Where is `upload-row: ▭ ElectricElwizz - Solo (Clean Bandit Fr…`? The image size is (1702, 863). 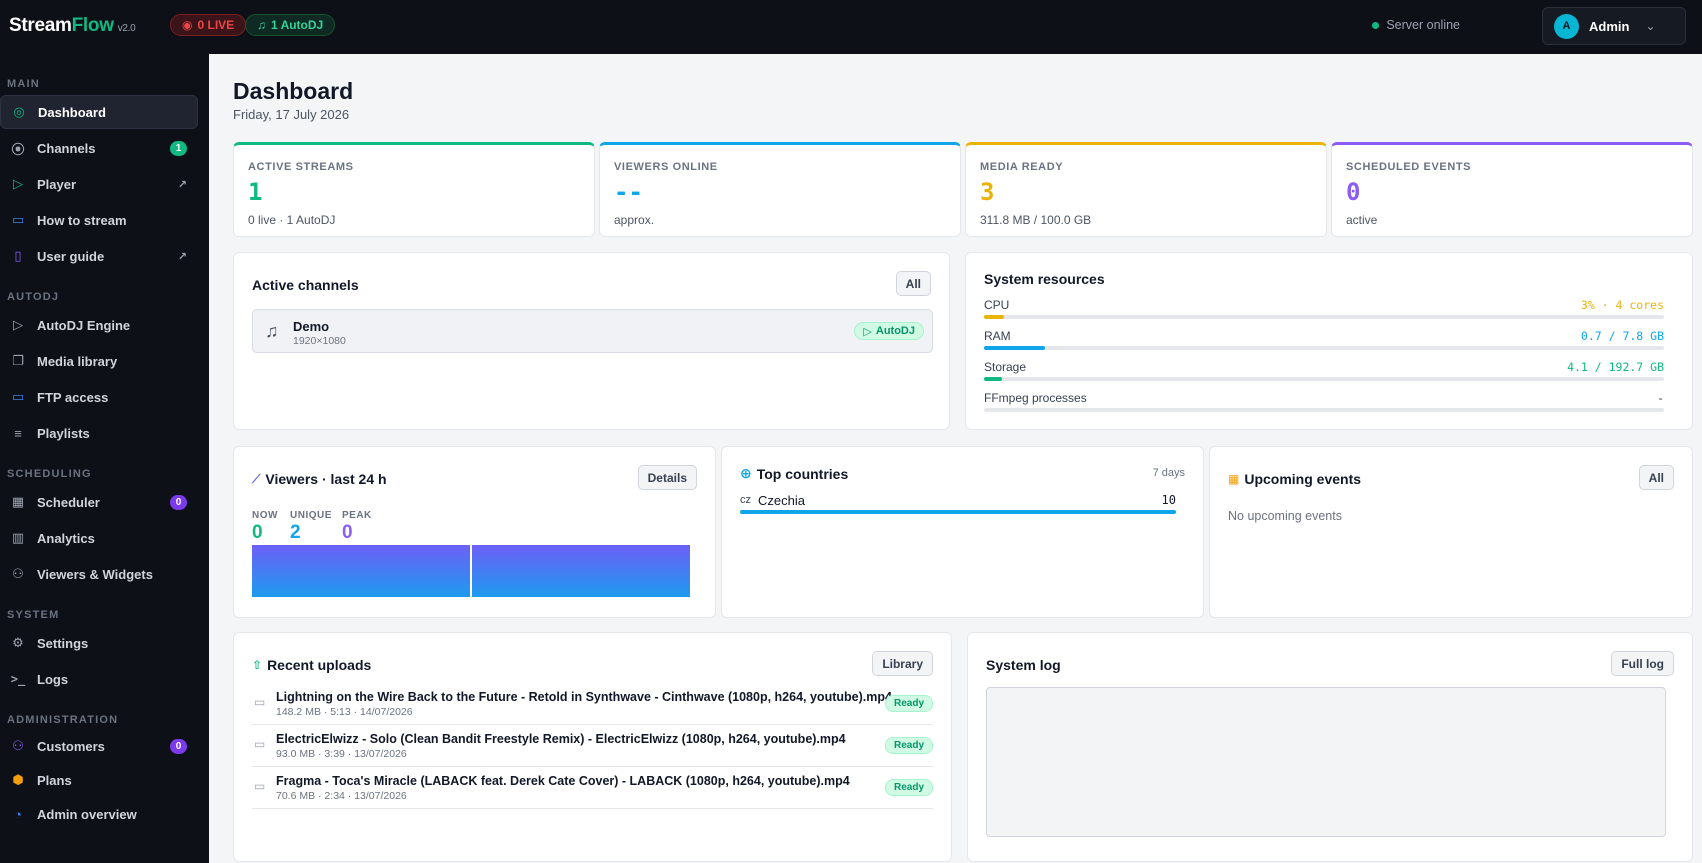
upload-row: ▭ ElectricElwizz - Solo (Clean Bandit Fr… is located at coordinates (592, 746).